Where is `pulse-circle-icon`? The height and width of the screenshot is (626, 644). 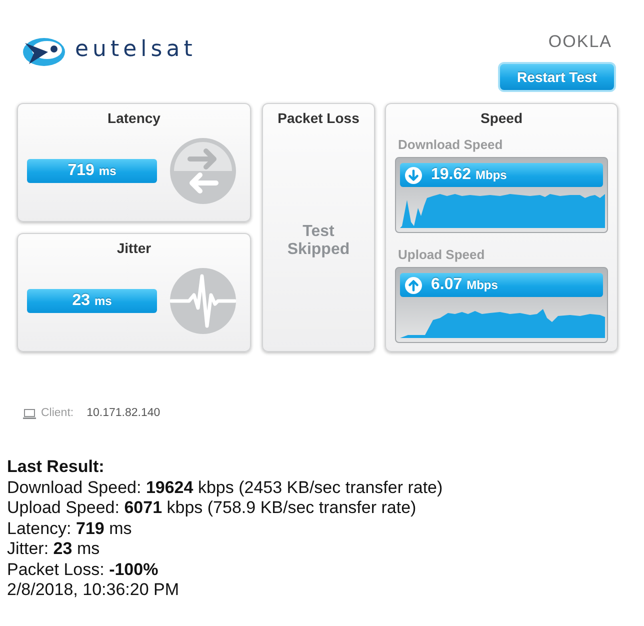
pulse-circle-icon is located at coordinates (203, 301).